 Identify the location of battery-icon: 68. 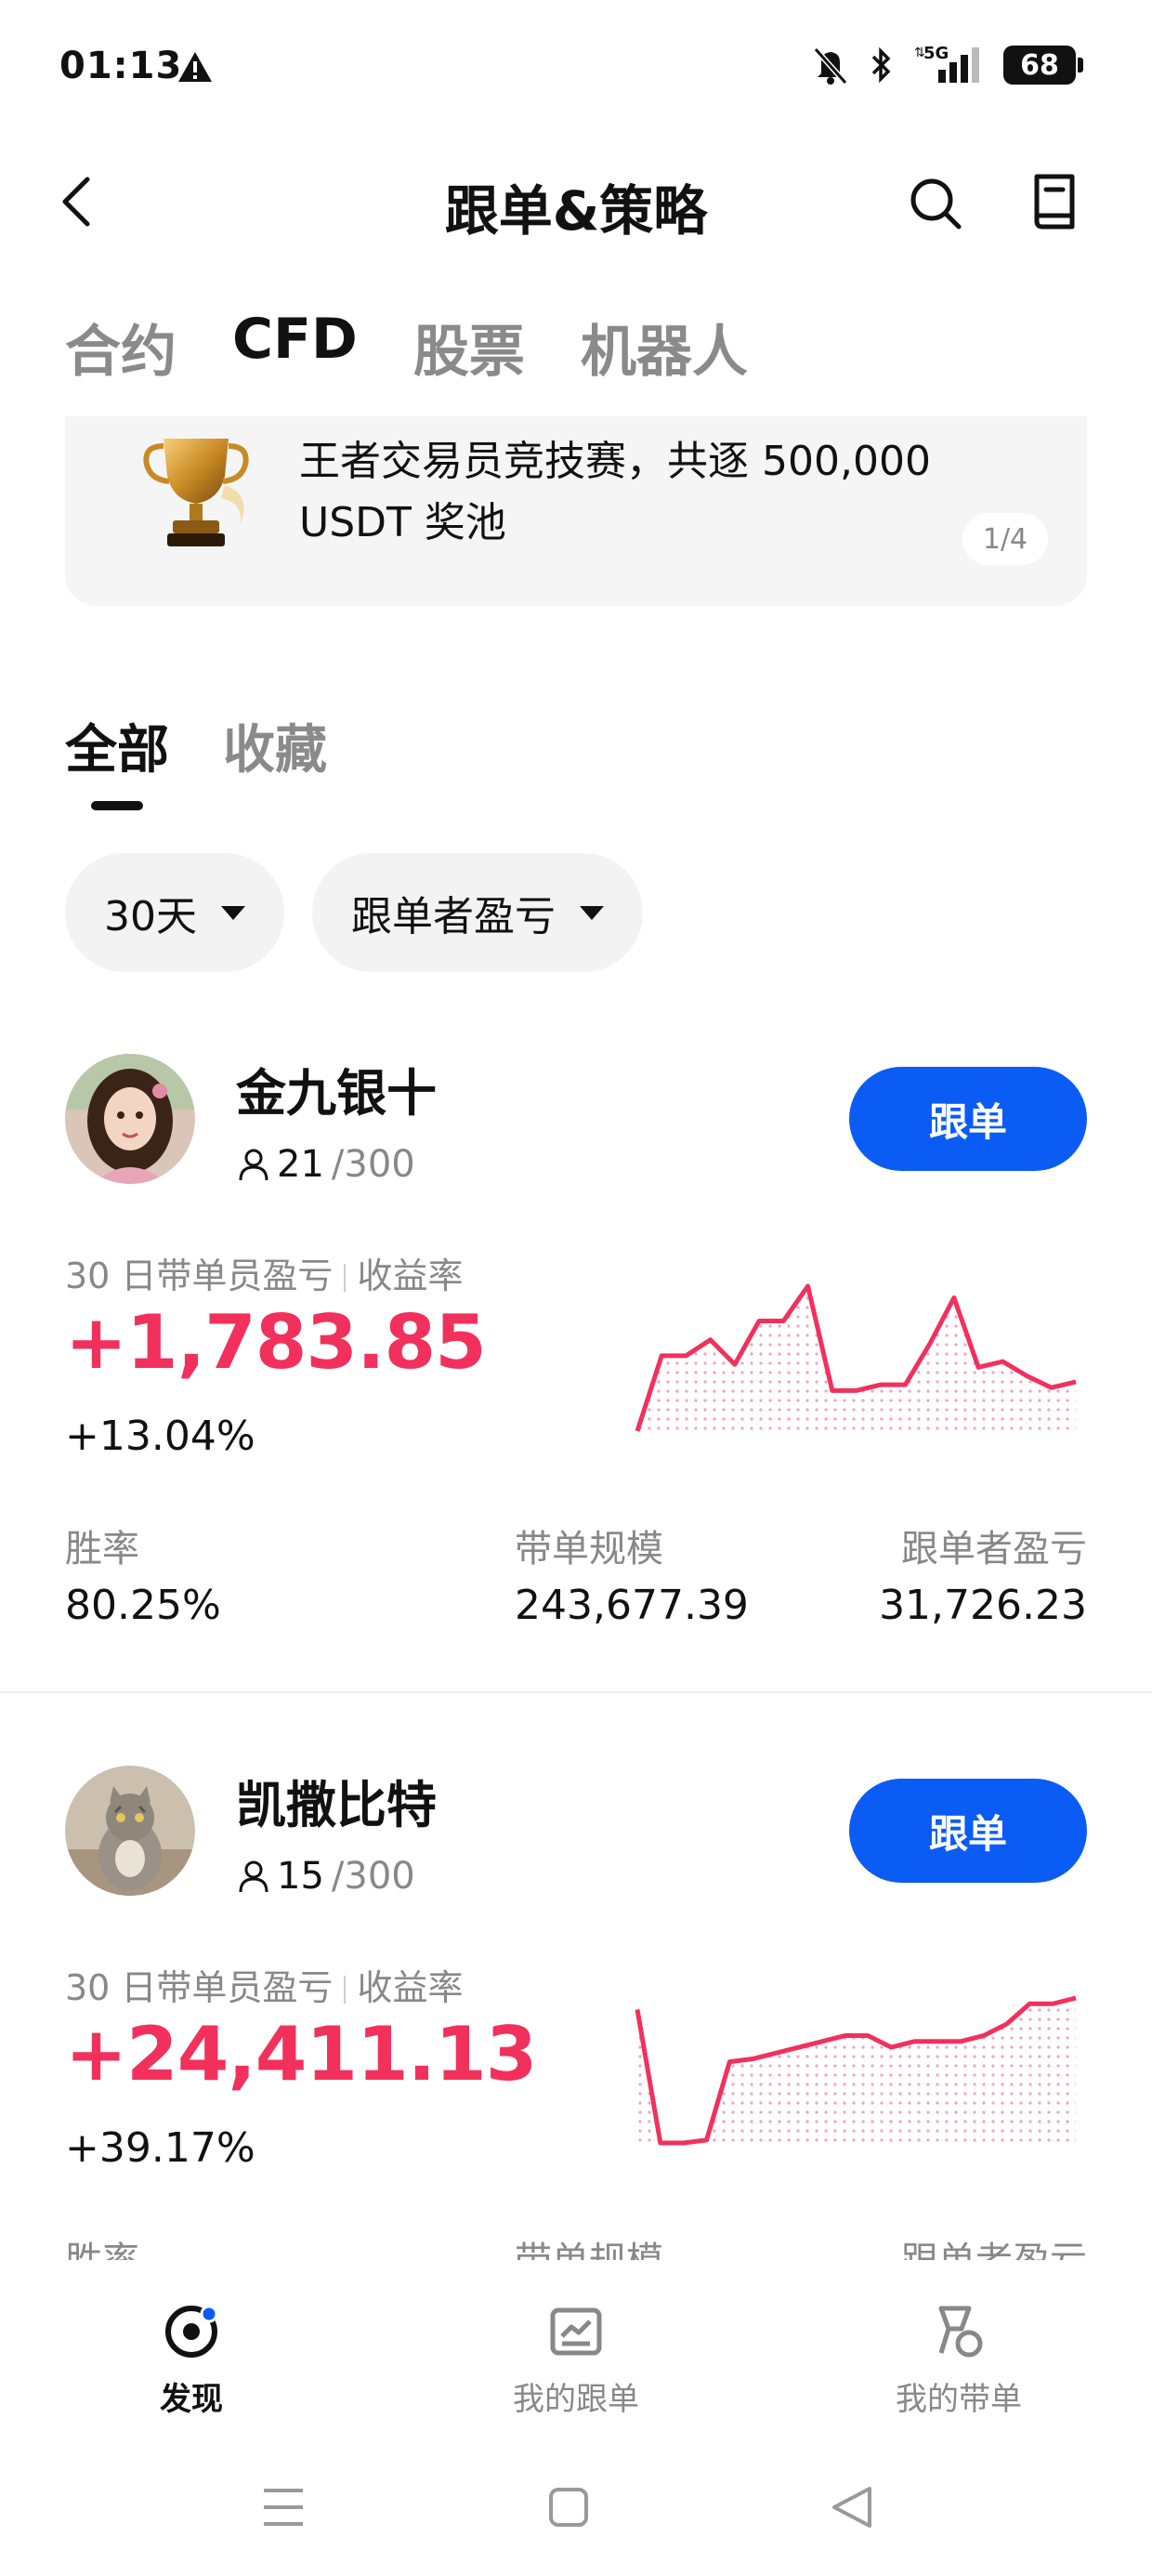
(1043, 65).